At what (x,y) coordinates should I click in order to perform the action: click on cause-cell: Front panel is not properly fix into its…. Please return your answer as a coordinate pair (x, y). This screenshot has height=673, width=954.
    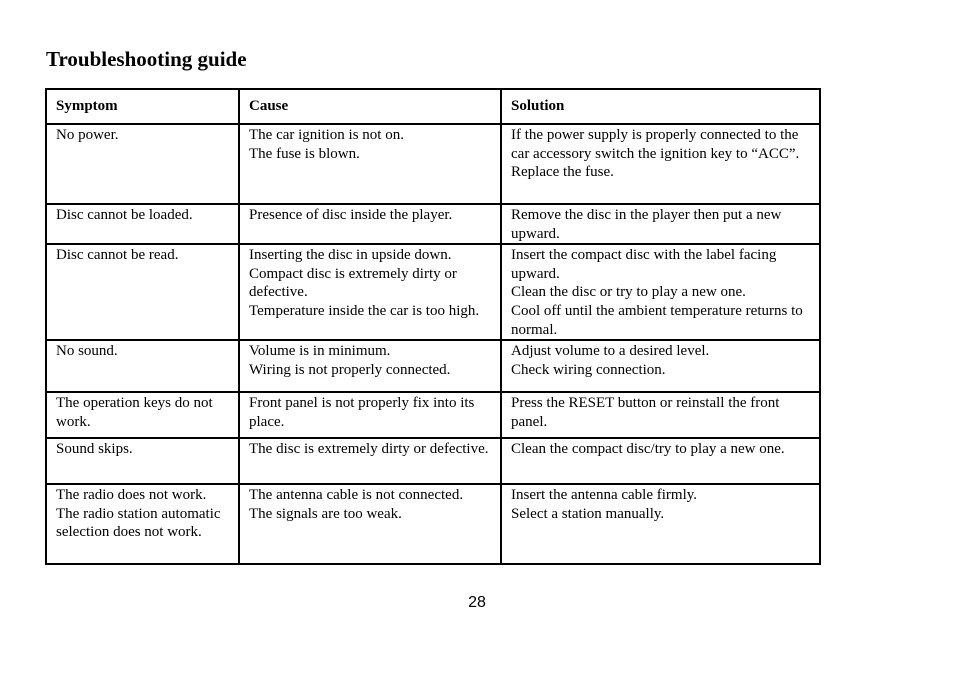
    Looking at the image, I should click on (370, 415).